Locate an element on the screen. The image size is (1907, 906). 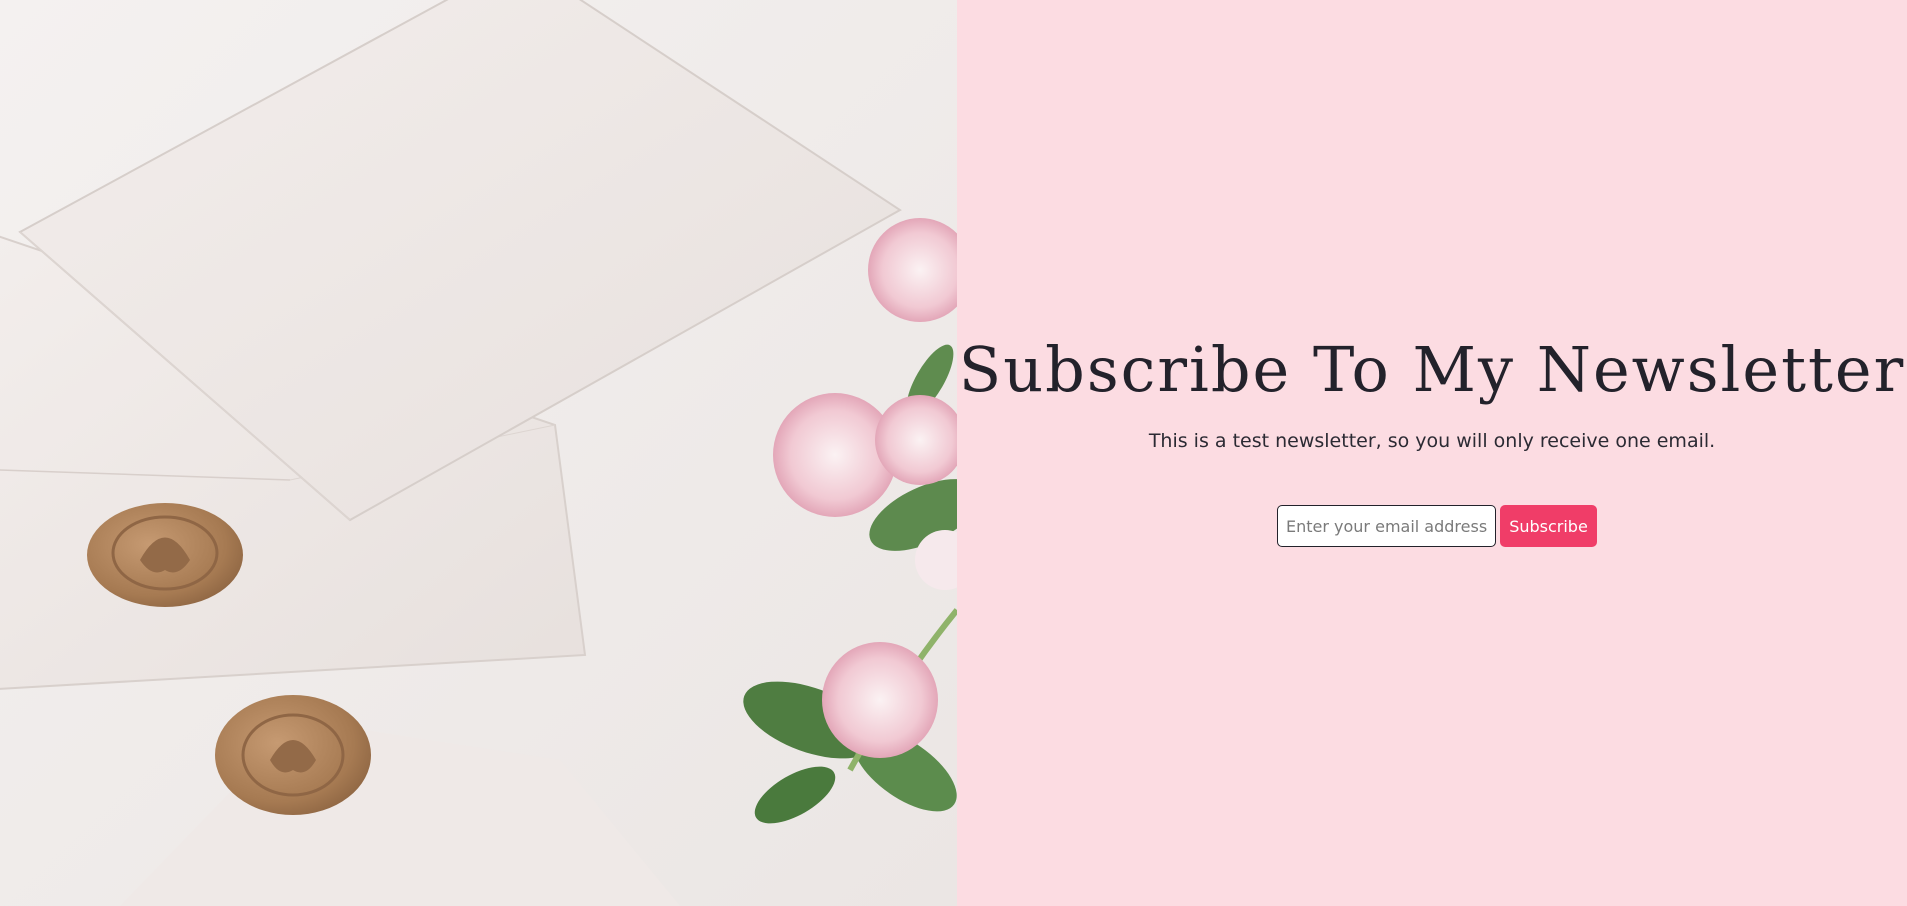
subscribe-button: Subscribe is located at coordinates (1548, 526).